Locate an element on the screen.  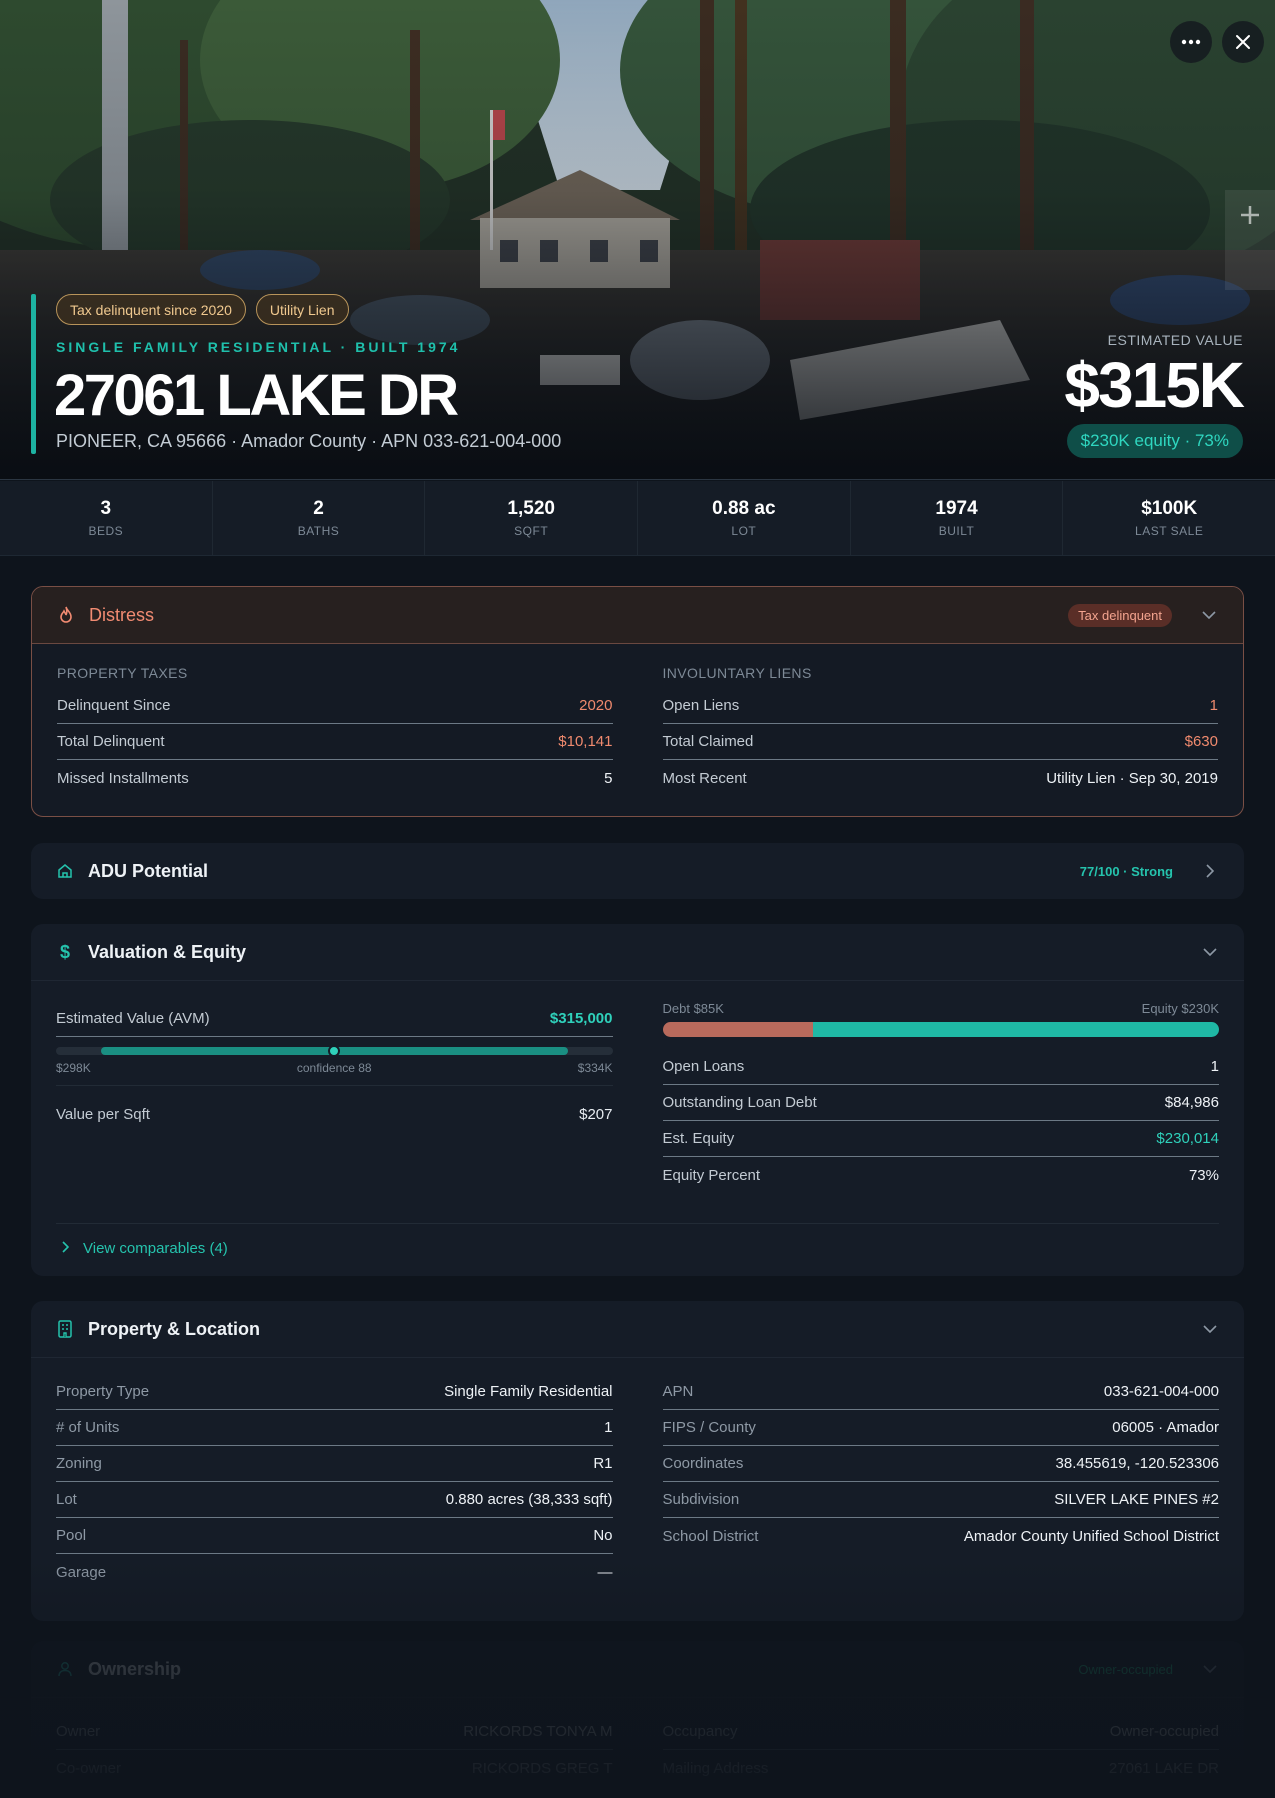
detail-row: Property Type Single Family Residential is located at coordinates (334, 1392).